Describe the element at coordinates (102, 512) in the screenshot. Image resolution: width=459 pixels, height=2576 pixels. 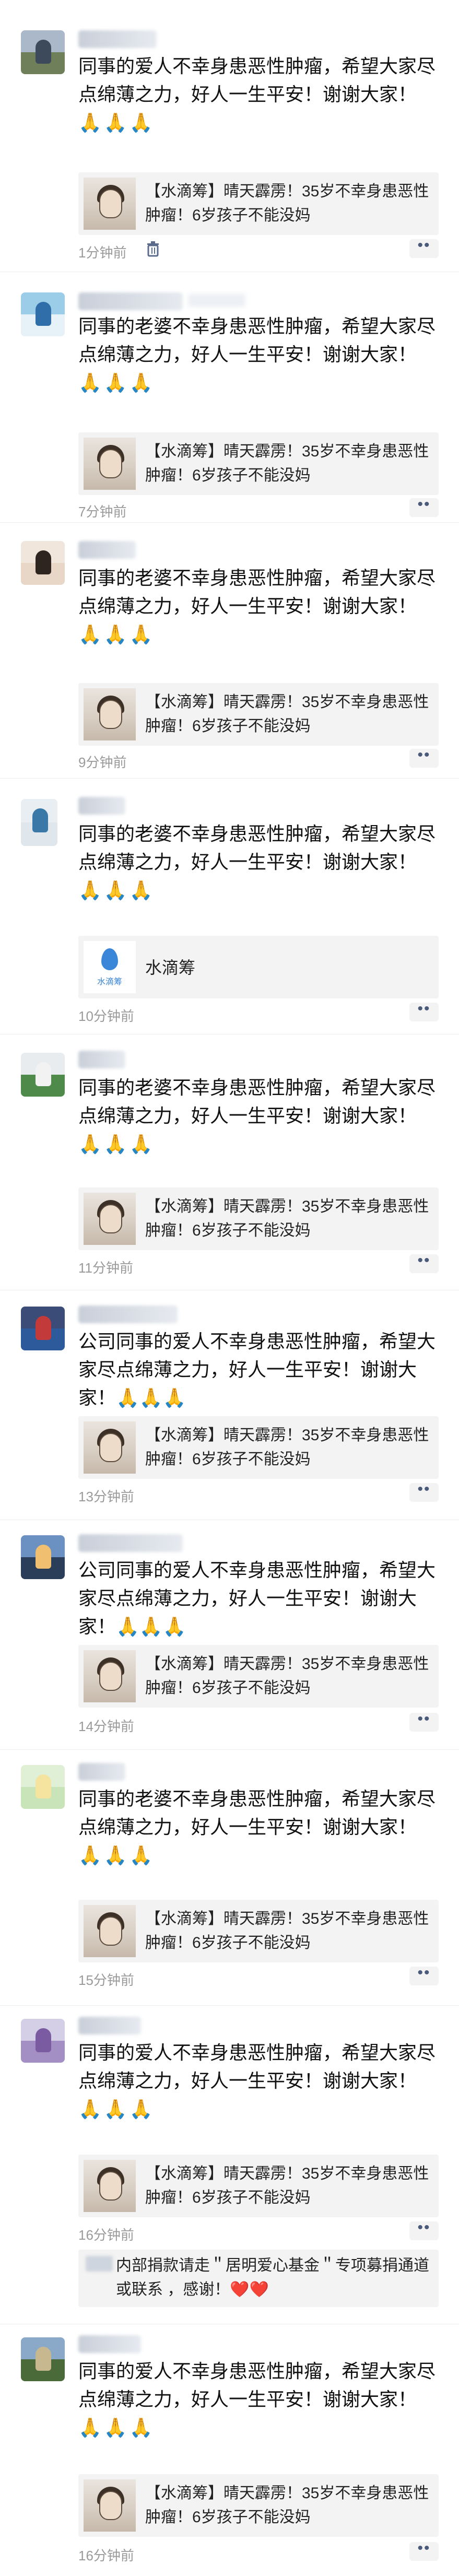
I see `post-time: 7分钟前` at that location.